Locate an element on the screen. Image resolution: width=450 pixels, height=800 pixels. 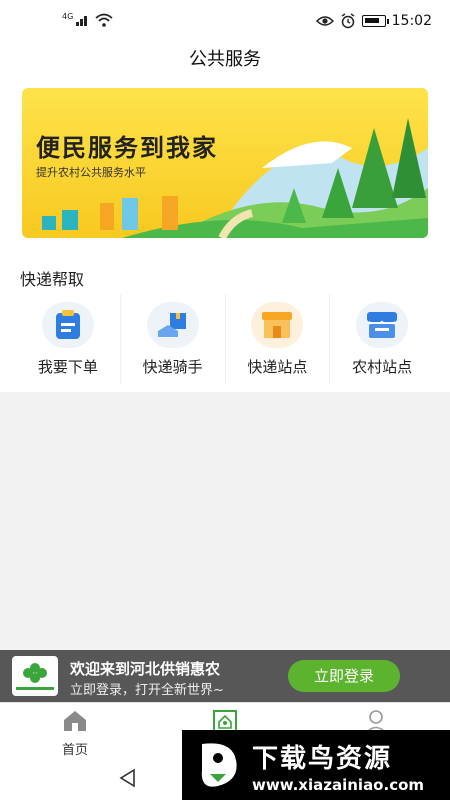
status-bar: 4G 15:02 is located at coordinates (225, 21).